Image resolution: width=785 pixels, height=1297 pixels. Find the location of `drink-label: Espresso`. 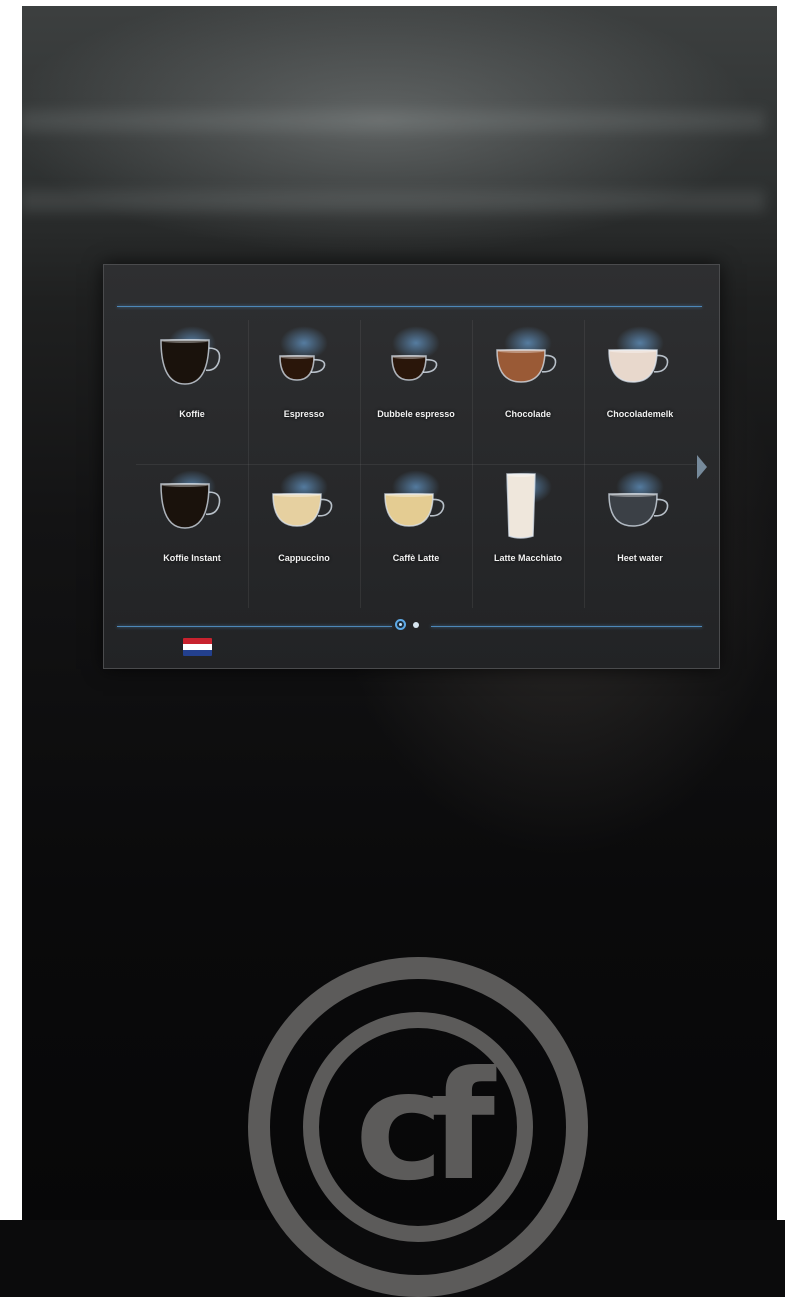

drink-label: Espresso is located at coordinates (304, 414).